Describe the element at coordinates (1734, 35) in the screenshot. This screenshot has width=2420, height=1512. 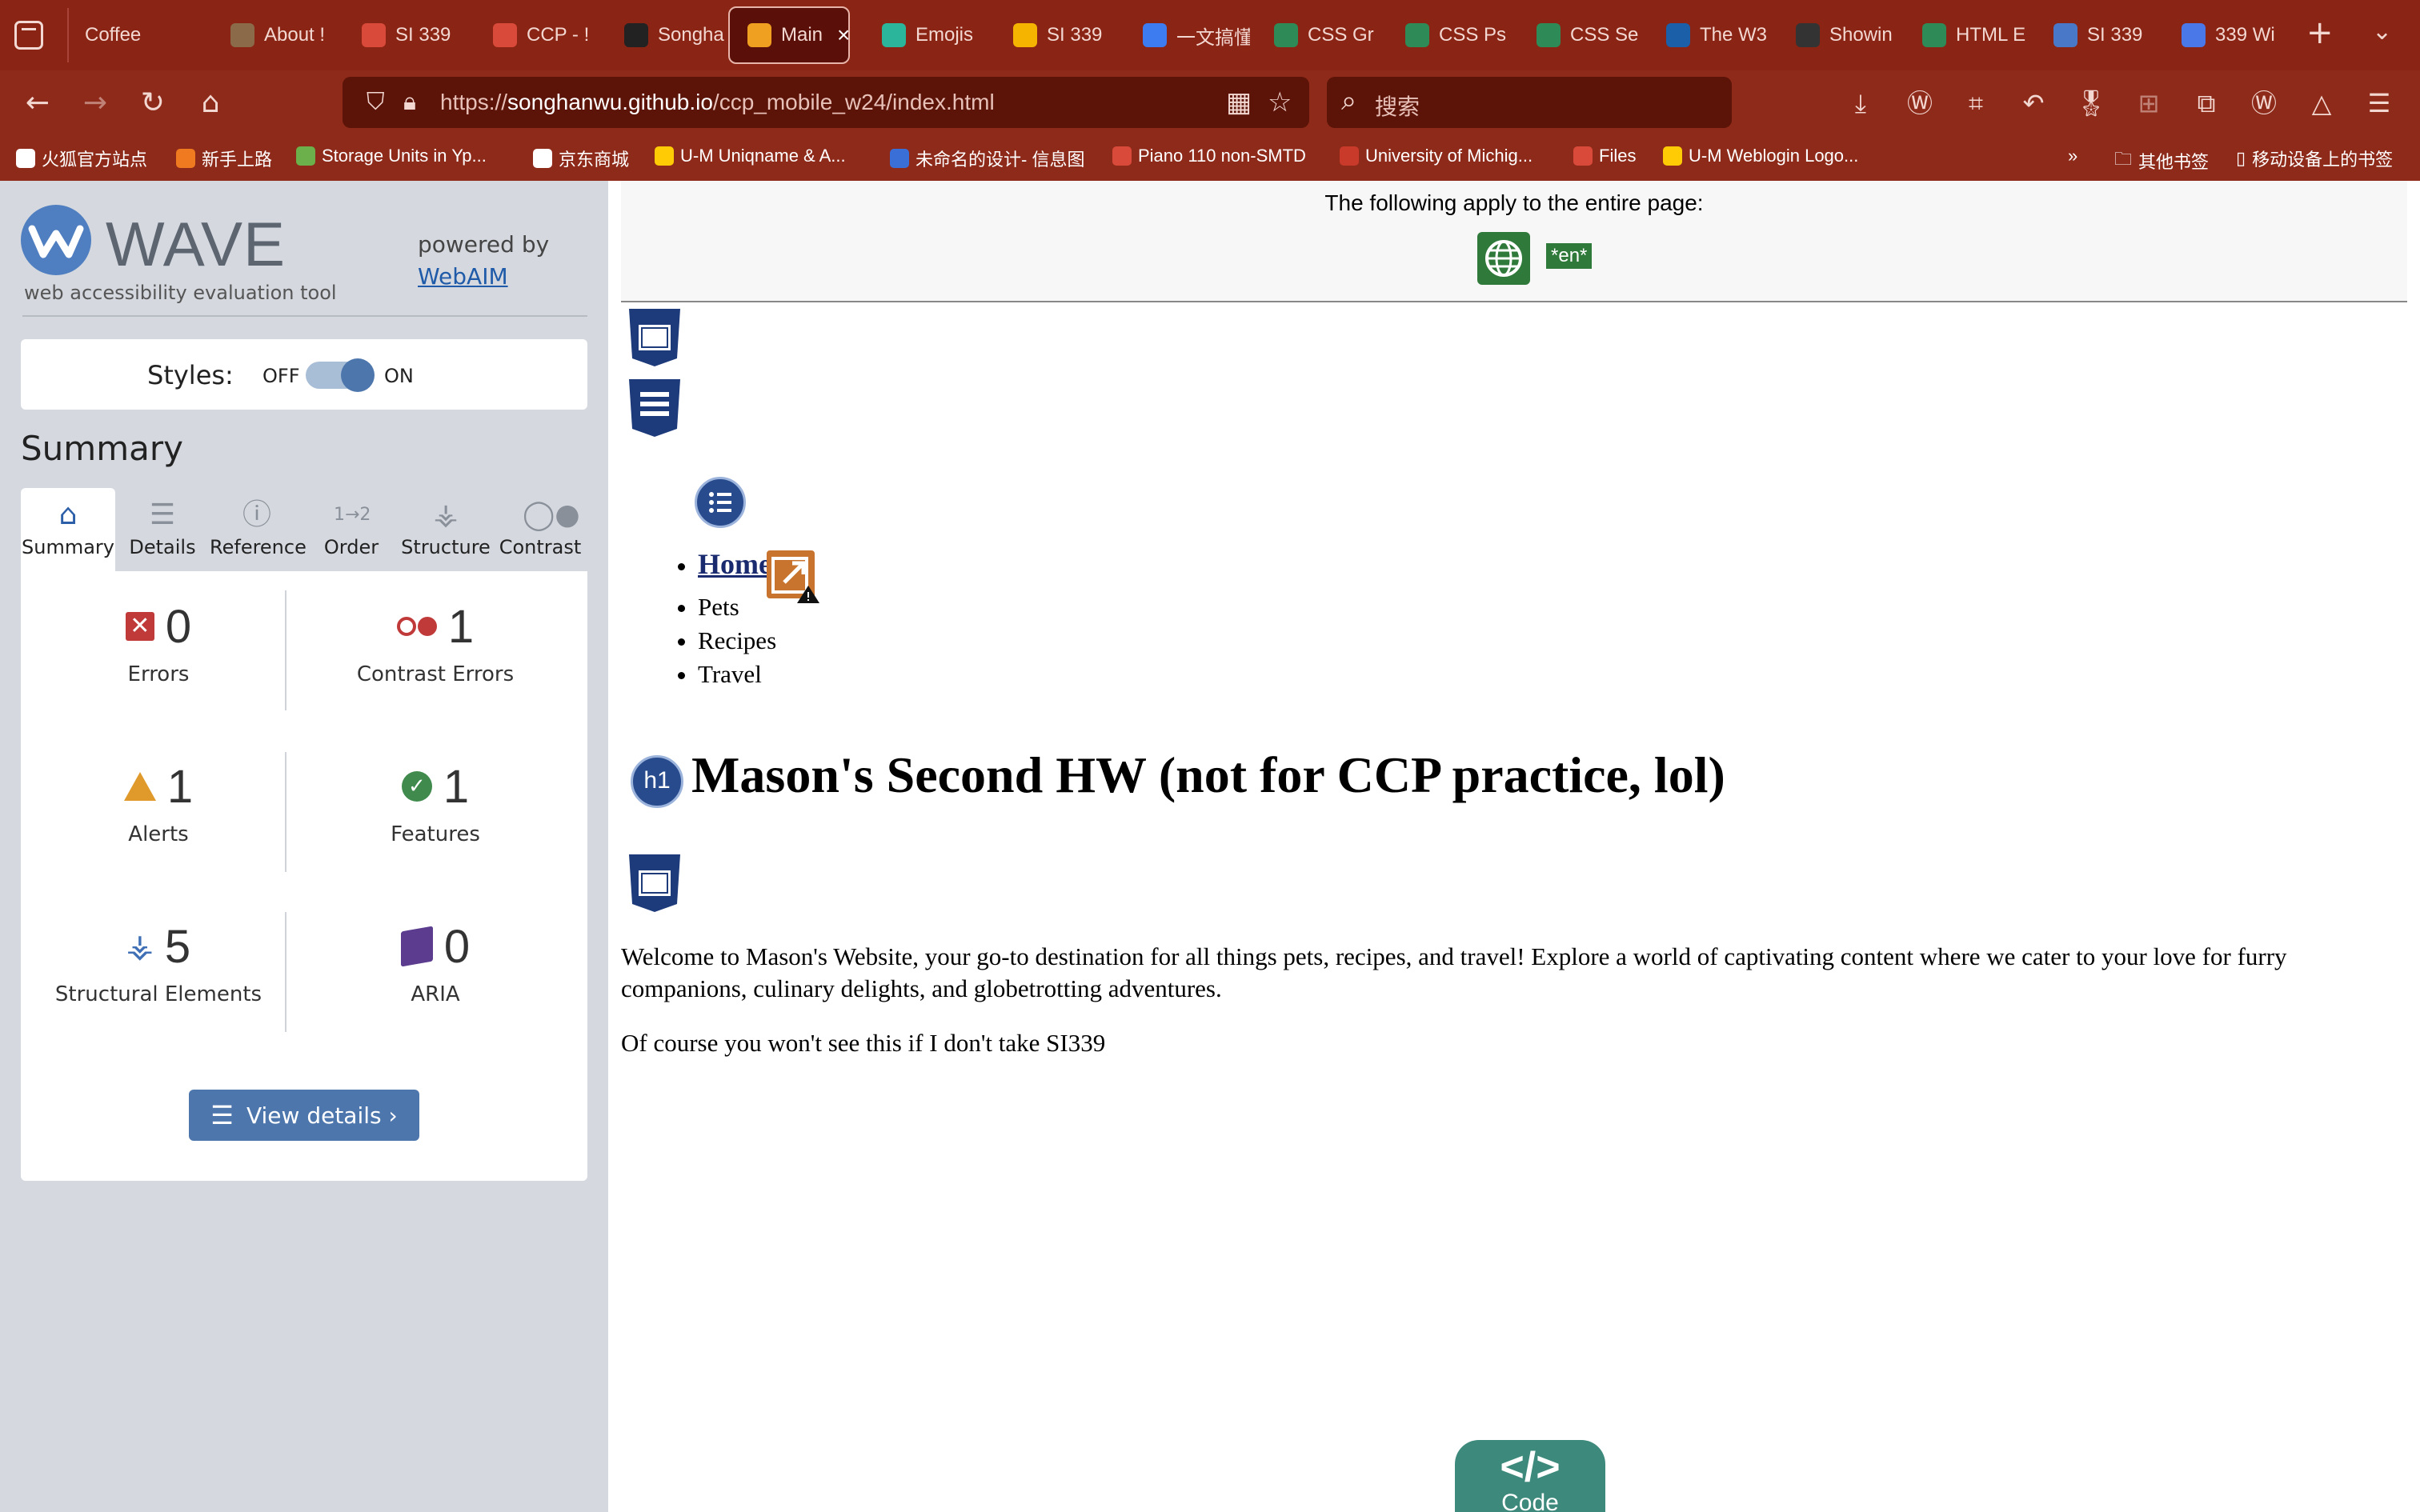
I see `tab-label: The W3` at that location.